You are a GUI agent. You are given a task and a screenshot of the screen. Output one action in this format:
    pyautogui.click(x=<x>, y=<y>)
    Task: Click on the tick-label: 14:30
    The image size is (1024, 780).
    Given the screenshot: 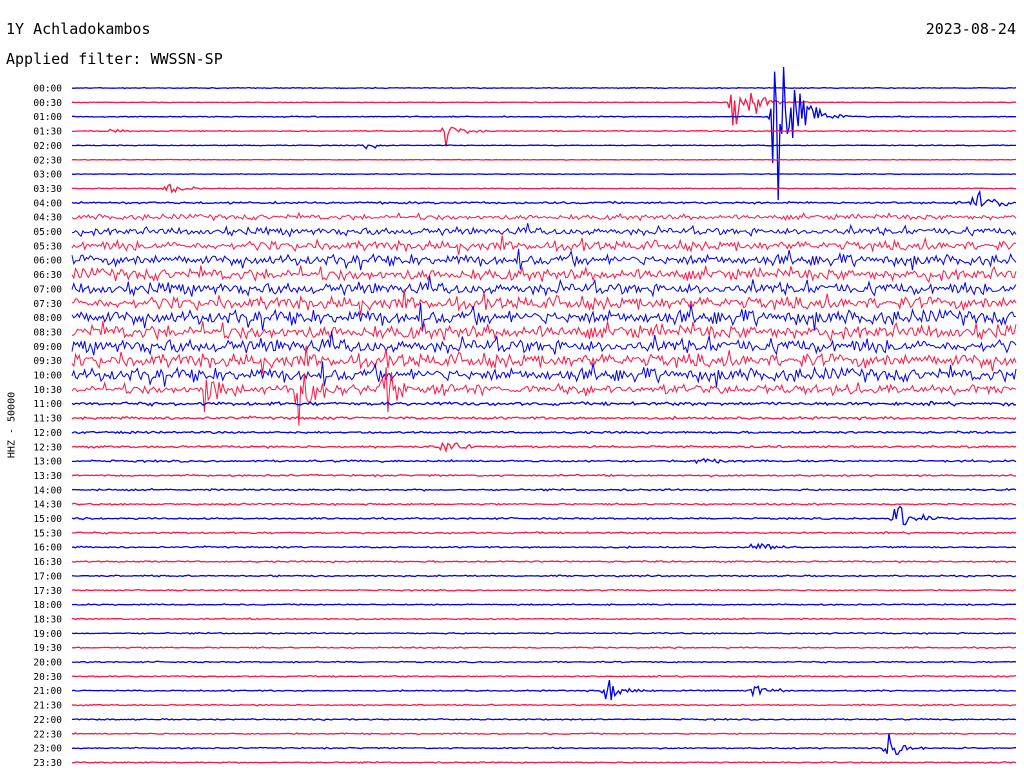 What is the action you would take?
    pyautogui.click(x=47, y=505)
    